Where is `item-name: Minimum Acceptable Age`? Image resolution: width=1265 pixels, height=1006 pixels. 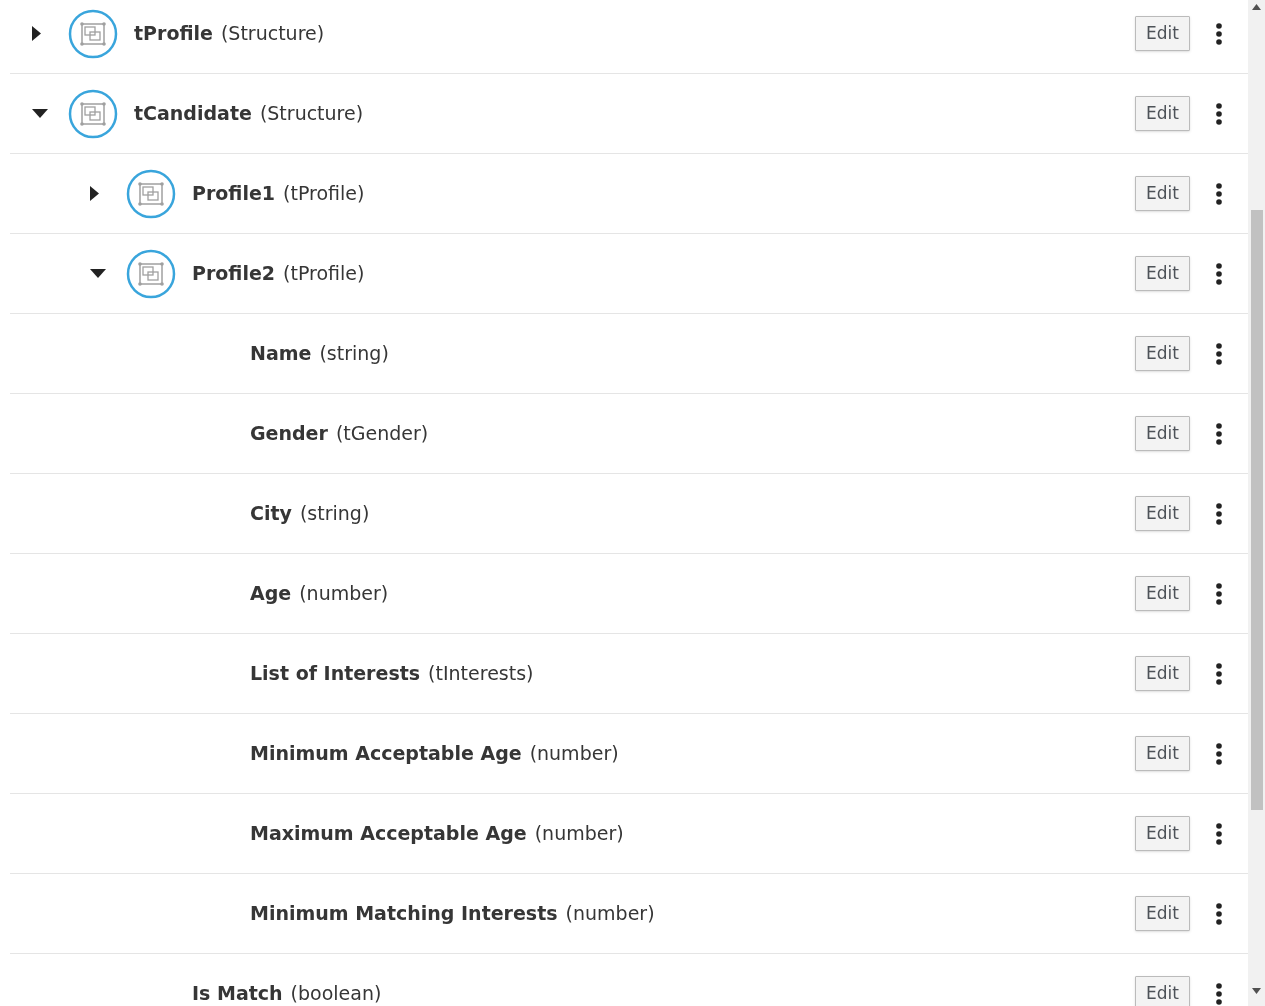
item-name: Minimum Acceptable Age is located at coordinates (386, 754).